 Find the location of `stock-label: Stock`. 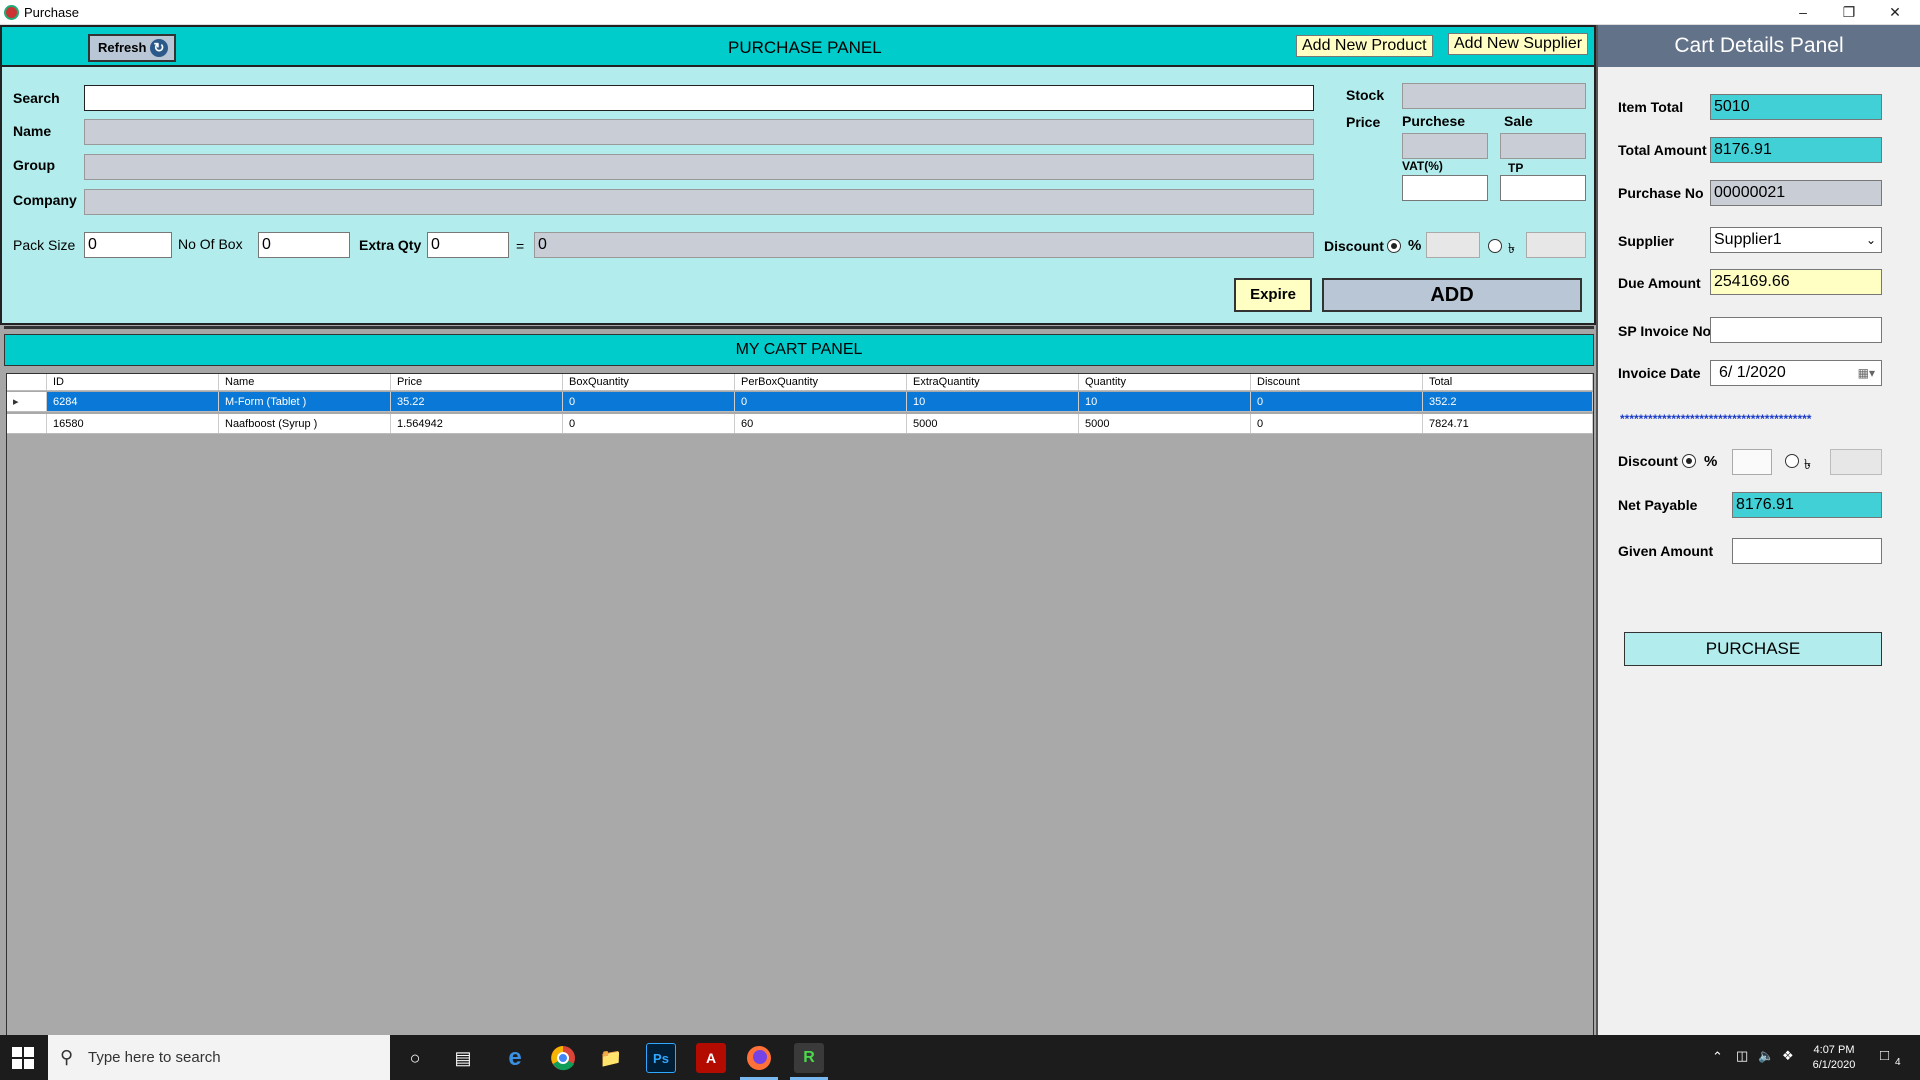

stock-label: Stock is located at coordinates (1365, 95).